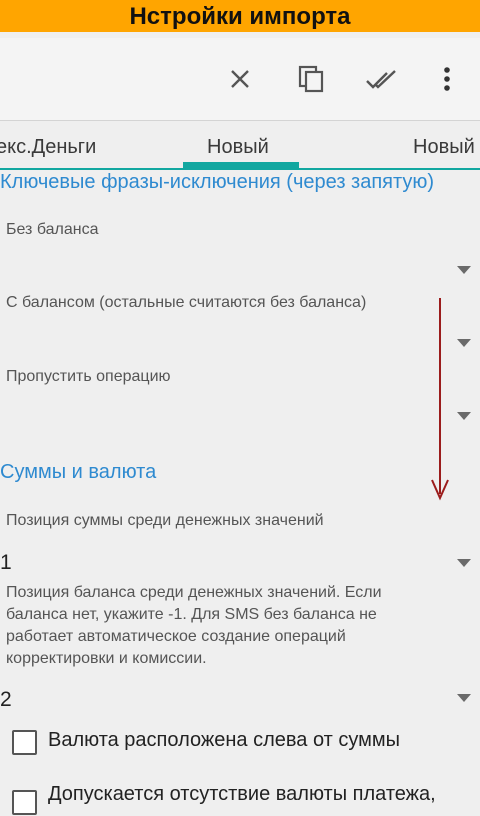 This screenshot has height=816, width=480. What do you see at coordinates (381, 79) in the screenshot?
I see `done-all-icon` at bounding box center [381, 79].